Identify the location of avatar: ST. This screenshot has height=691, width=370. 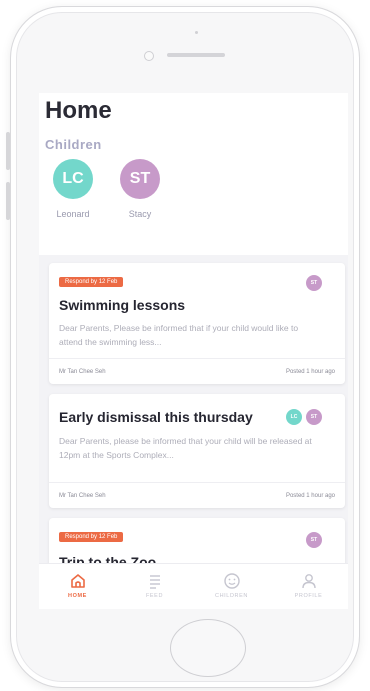
(140, 179).